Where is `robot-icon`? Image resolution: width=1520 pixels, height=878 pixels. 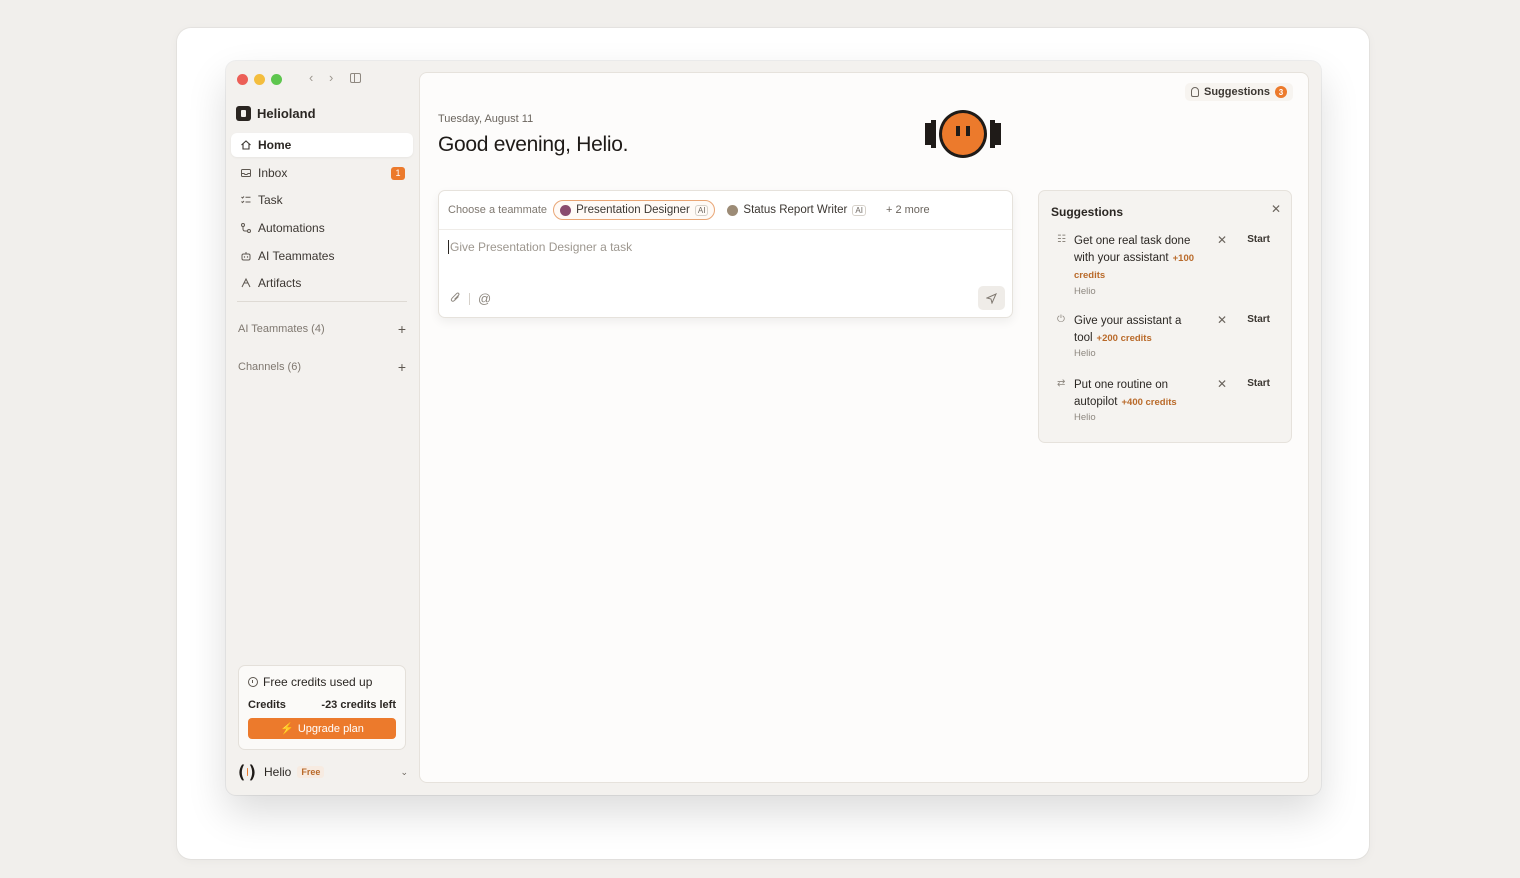 robot-icon is located at coordinates (246, 256).